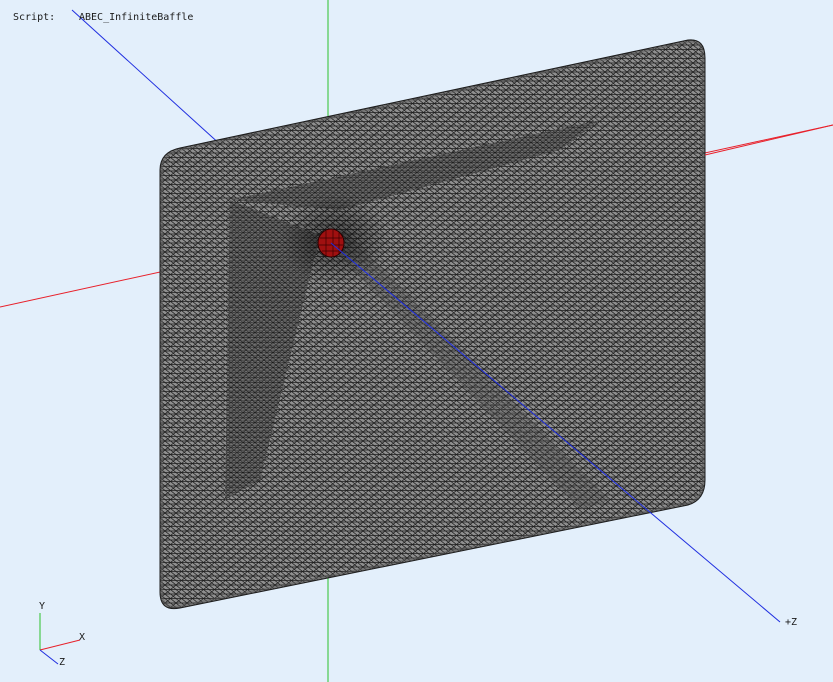 The image size is (833, 682). What do you see at coordinates (60, 645) in the screenshot?
I see `triad-x-axis` at bounding box center [60, 645].